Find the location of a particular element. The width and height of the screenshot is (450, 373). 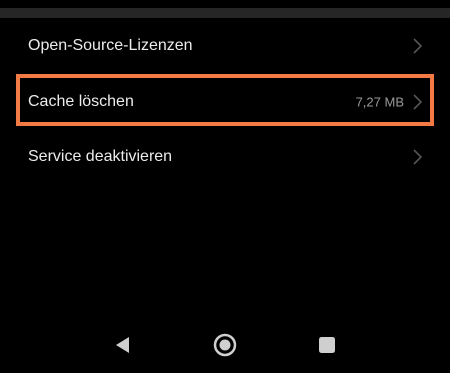

home-circle-icon is located at coordinates (225, 345).